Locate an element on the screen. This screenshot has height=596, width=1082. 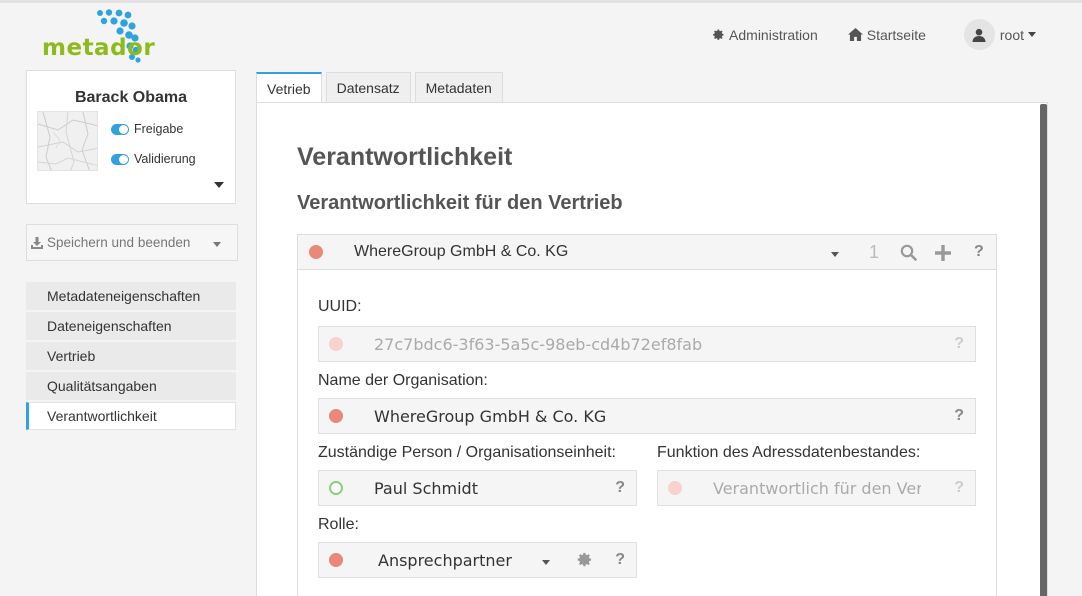
sidebar-item-responsibility: Verantwortlichkeit is located at coordinates (131, 416).